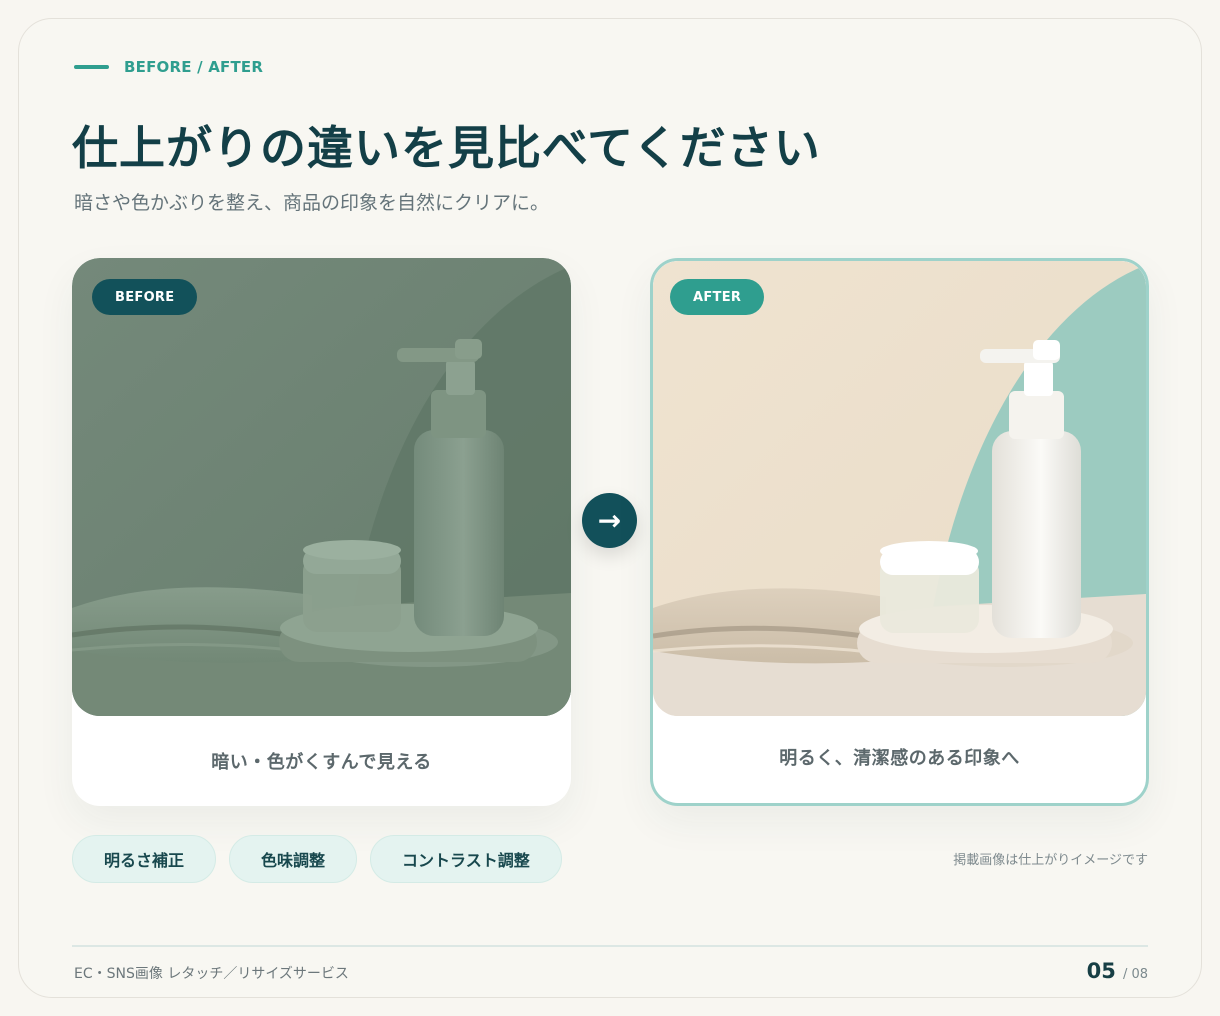  I want to click on arrow-right-icon: →, so click(609, 520).